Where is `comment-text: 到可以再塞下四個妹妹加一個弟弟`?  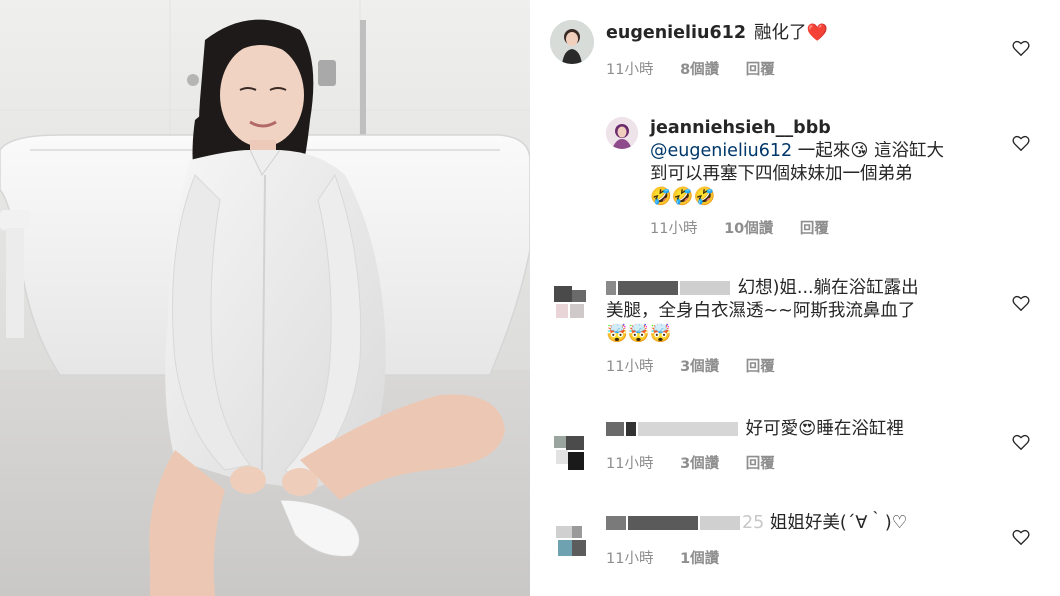 comment-text: 到可以再塞下四個妹妹加一個弟弟 is located at coordinates (781, 174).